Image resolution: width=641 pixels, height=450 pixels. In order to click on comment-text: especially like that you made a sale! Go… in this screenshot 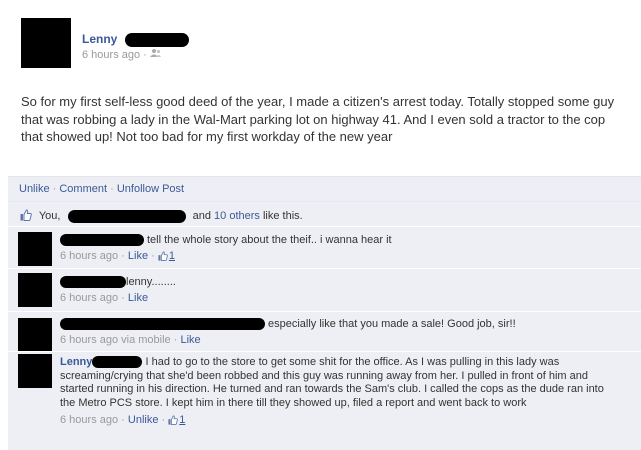, I will do `click(392, 324)`.